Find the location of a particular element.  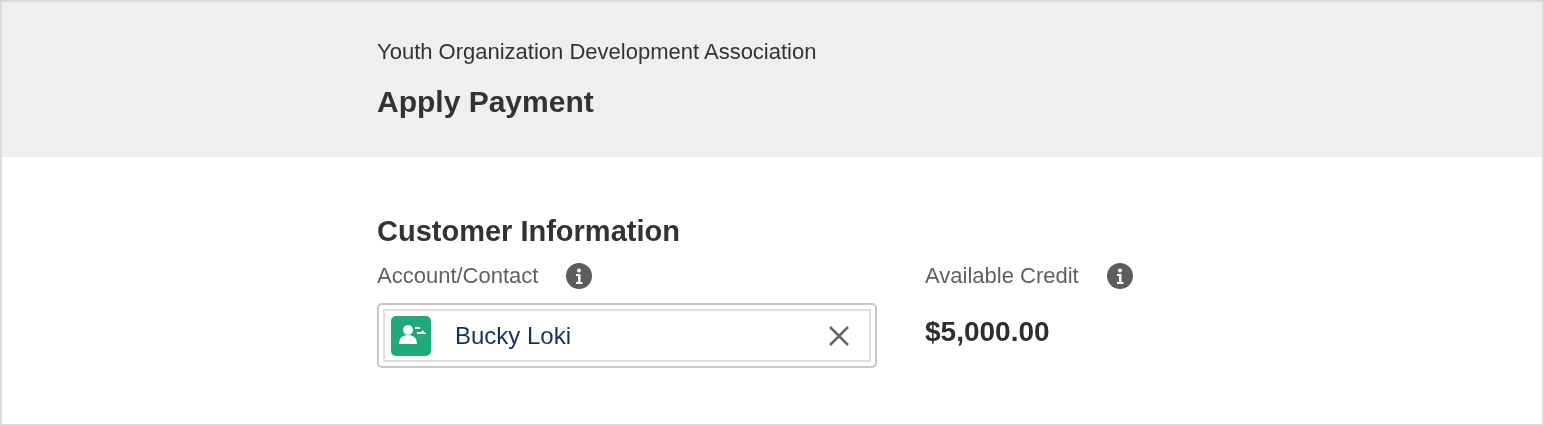

credit-amount: $5,000.00 is located at coordinates (988, 332).